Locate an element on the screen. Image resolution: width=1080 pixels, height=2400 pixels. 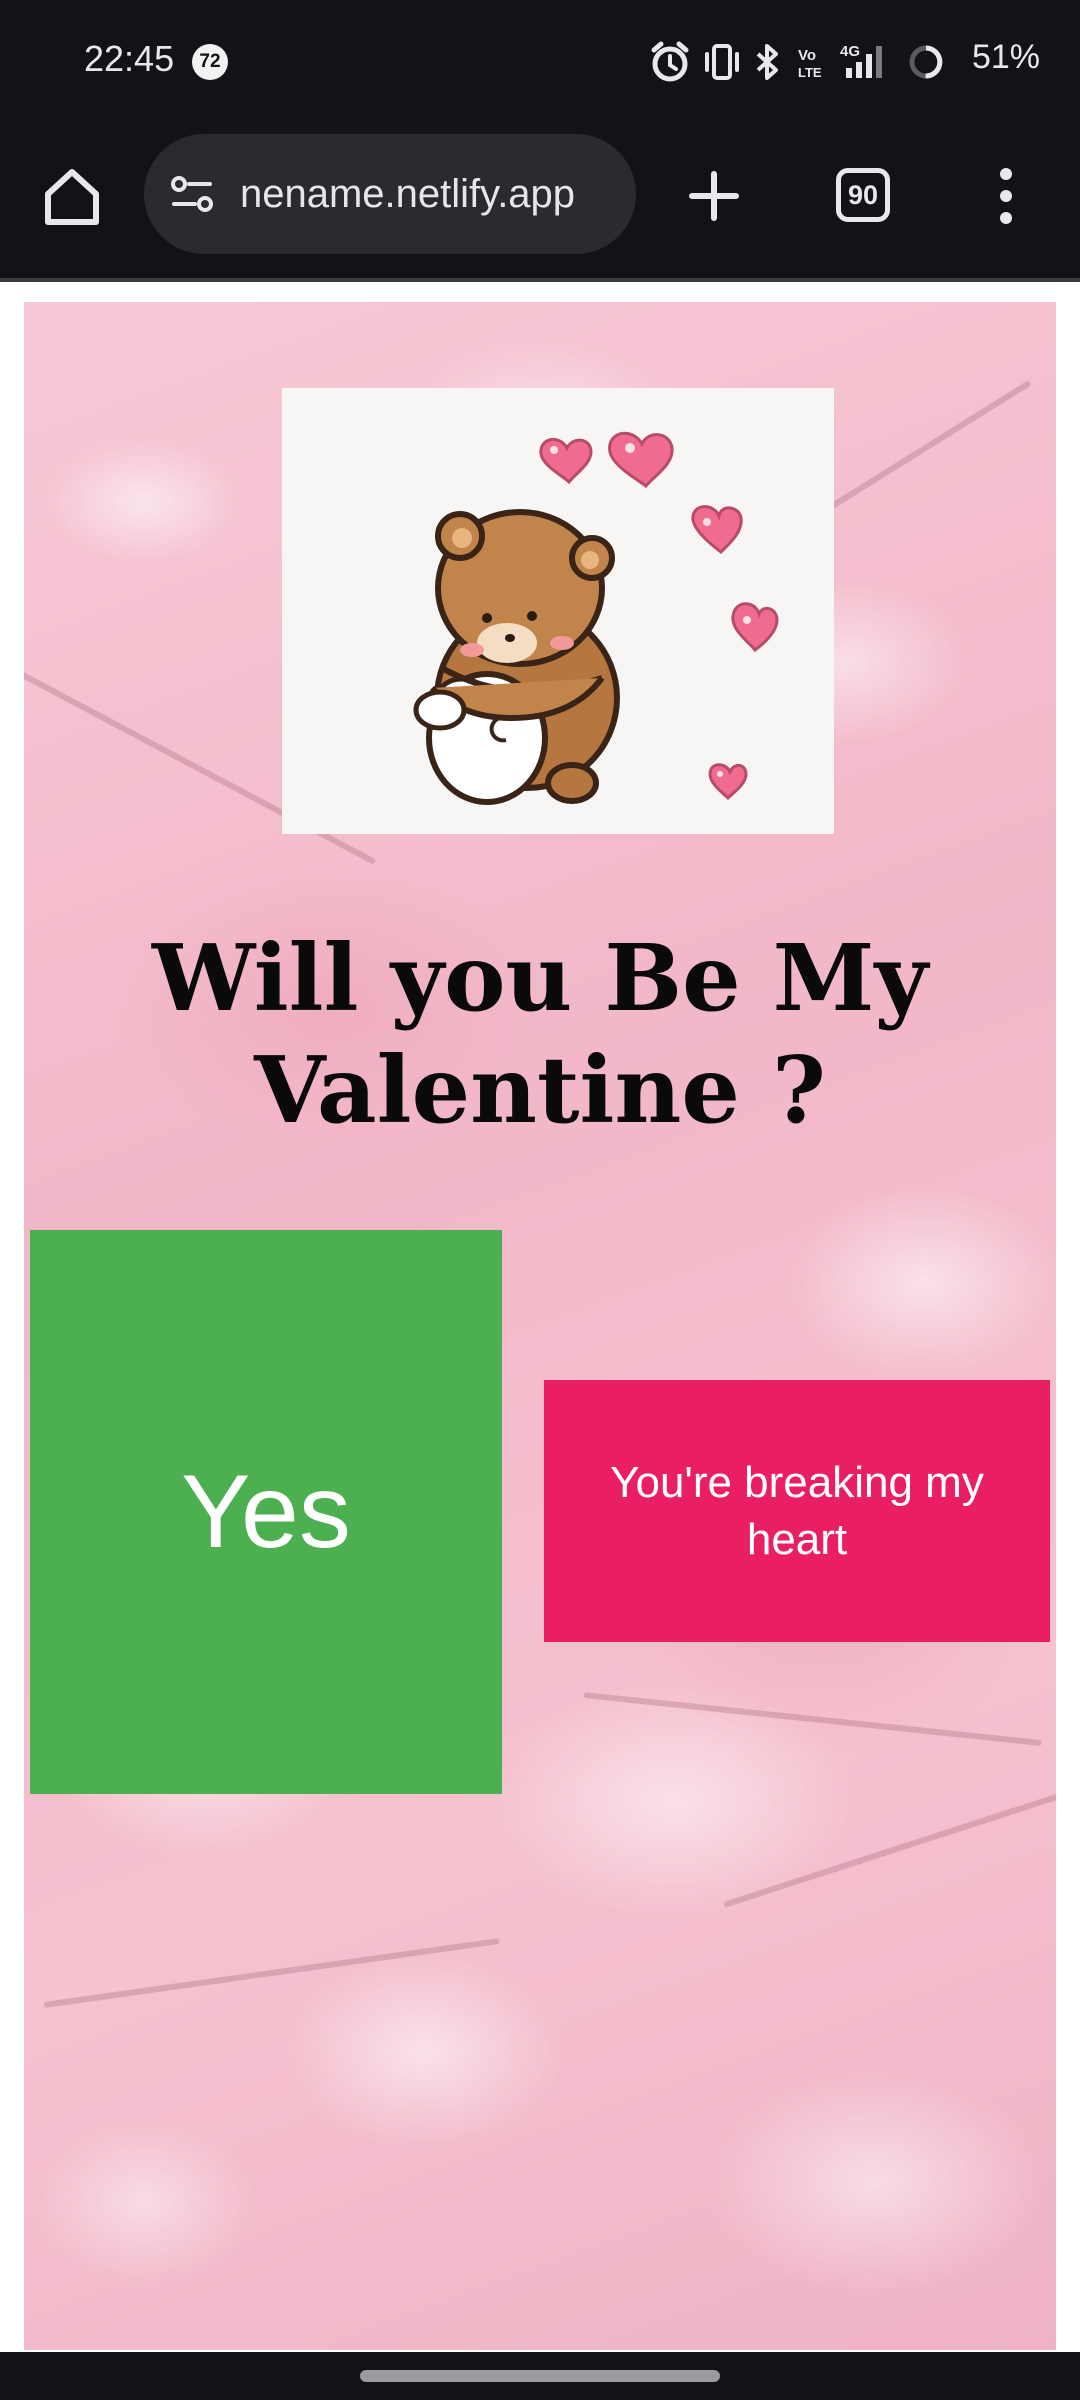
page-headline: Will you Be My Valentine ? is located at coordinates (540, 1034).